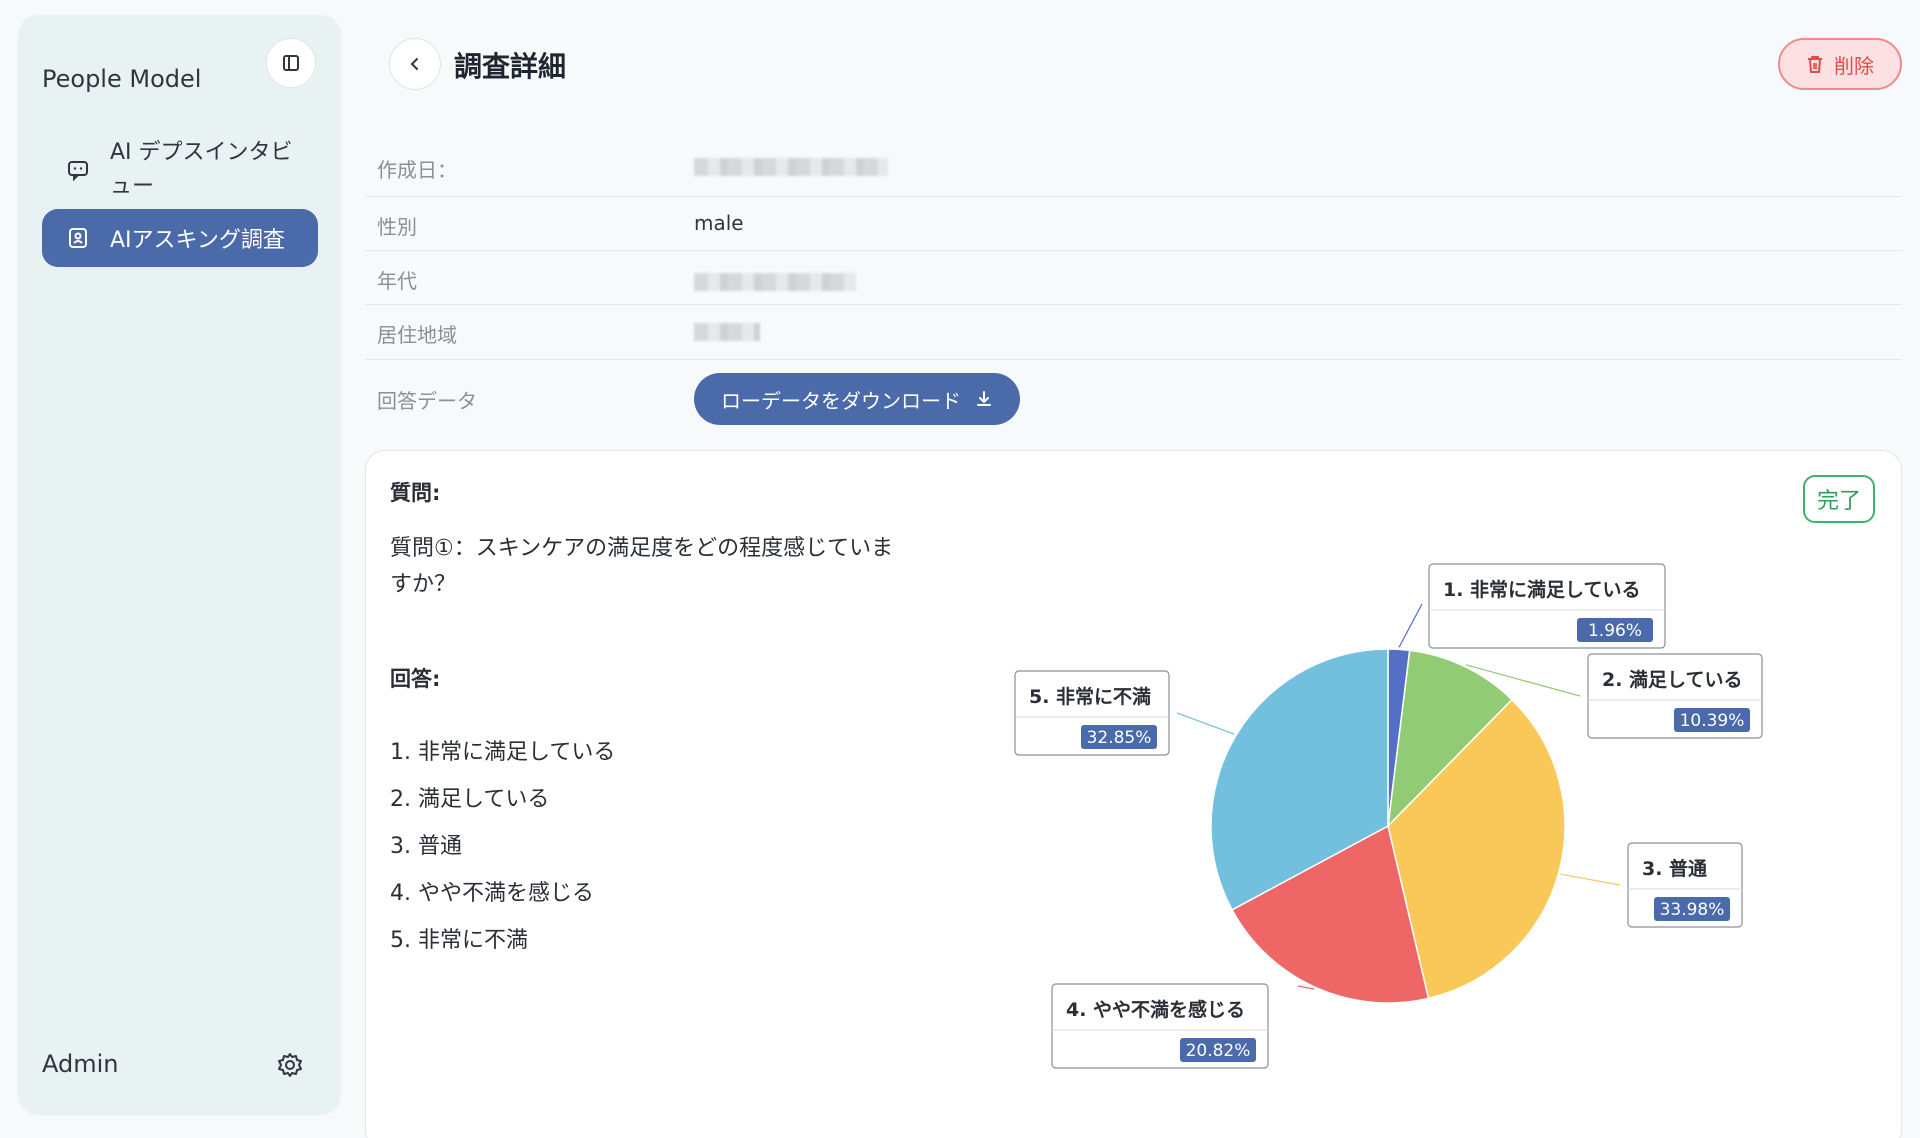 The width and height of the screenshot is (1920, 1138). What do you see at coordinates (459, 940) in the screenshot?
I see `answer-option: 5. 非常に不満` at bounding box center [459, 940].